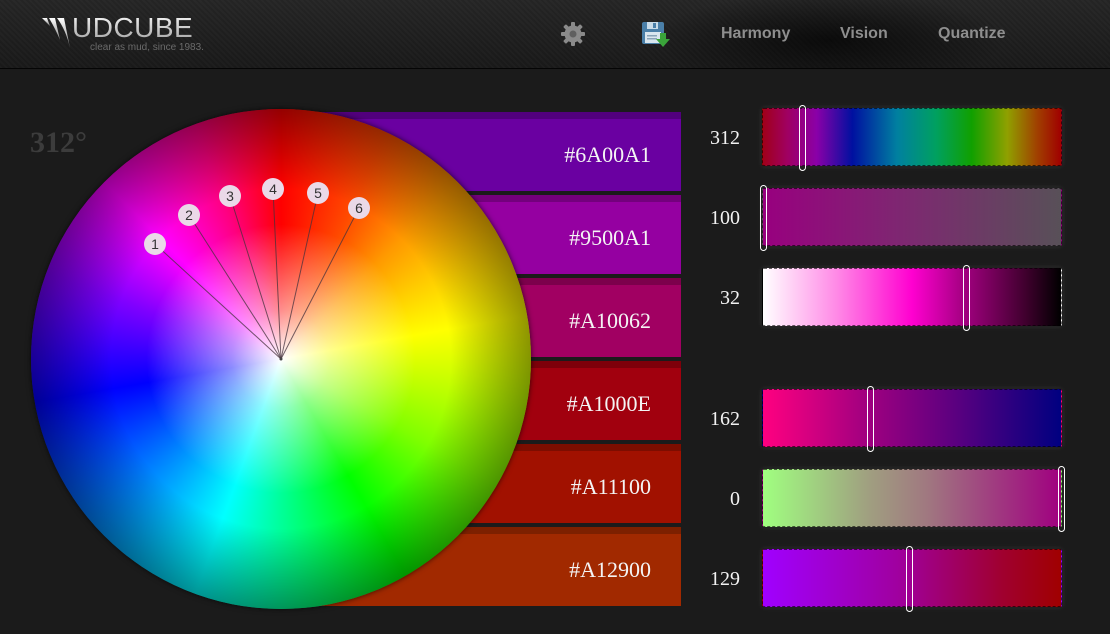  What do you see at coordinates (912, 138) in the screenshot?
I see `hue-slider` at bounding box center [912, 138].